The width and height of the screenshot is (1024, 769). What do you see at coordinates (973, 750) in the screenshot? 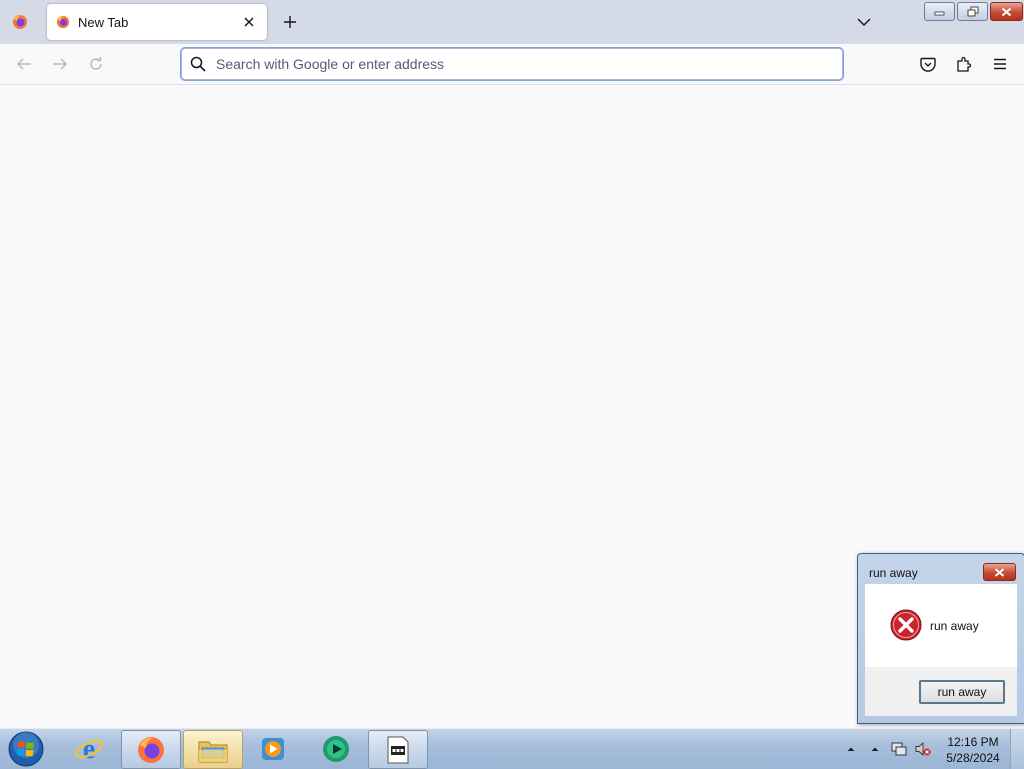
I see `taskbar-clock: 12:16 PM 5/28/2024` at bounding box center [973, 750].